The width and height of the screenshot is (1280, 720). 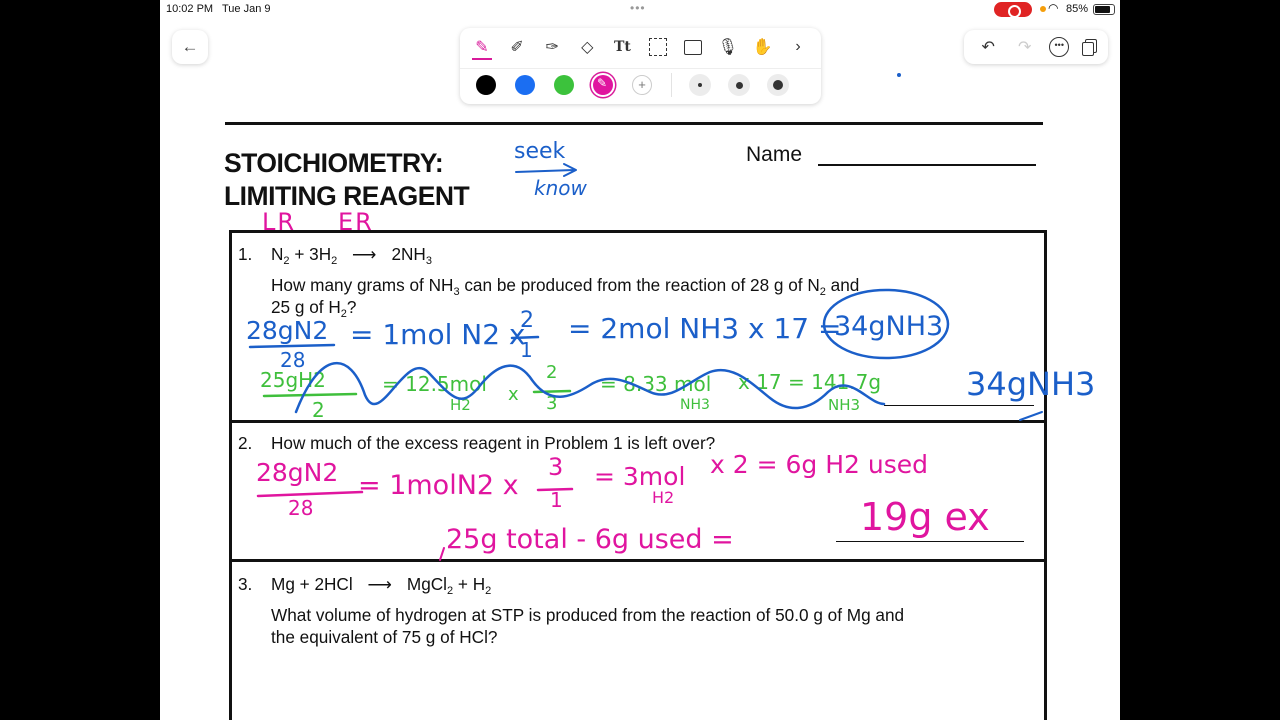 I want to click on stroke-size-medium, so click(x=739, y=85).